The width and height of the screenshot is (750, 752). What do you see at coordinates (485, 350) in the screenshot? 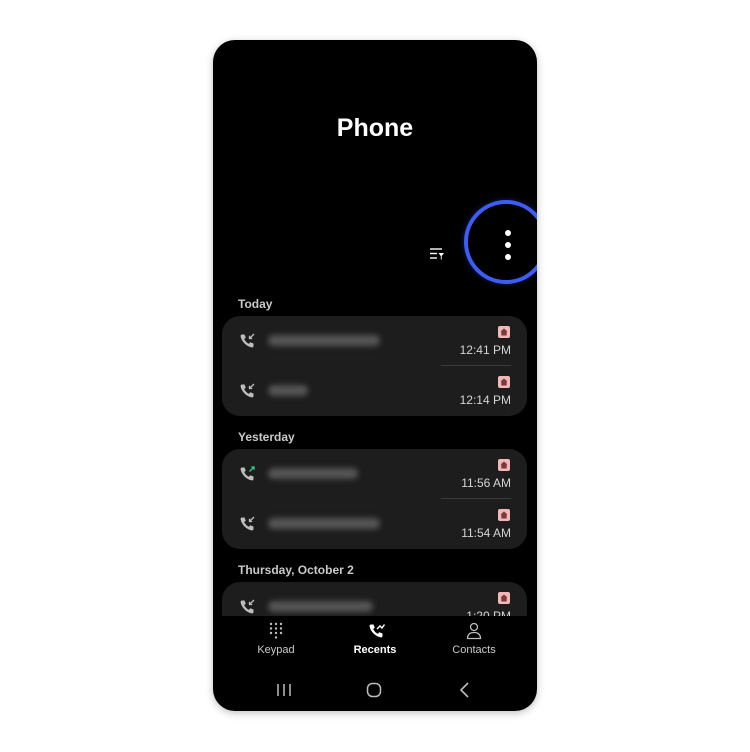
I see `call-time: 12:41 PM` at bounding box center [485, 350].